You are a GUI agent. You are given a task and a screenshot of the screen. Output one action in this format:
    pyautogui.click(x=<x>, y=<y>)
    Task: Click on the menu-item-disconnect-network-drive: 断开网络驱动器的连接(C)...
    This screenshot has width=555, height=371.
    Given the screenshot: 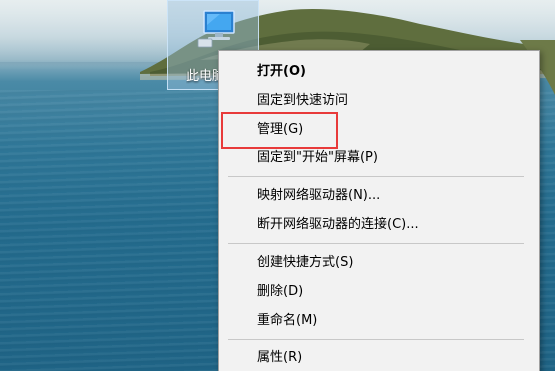 What is the action you would take?
    pyautogui.click(x=379, y=225)
    